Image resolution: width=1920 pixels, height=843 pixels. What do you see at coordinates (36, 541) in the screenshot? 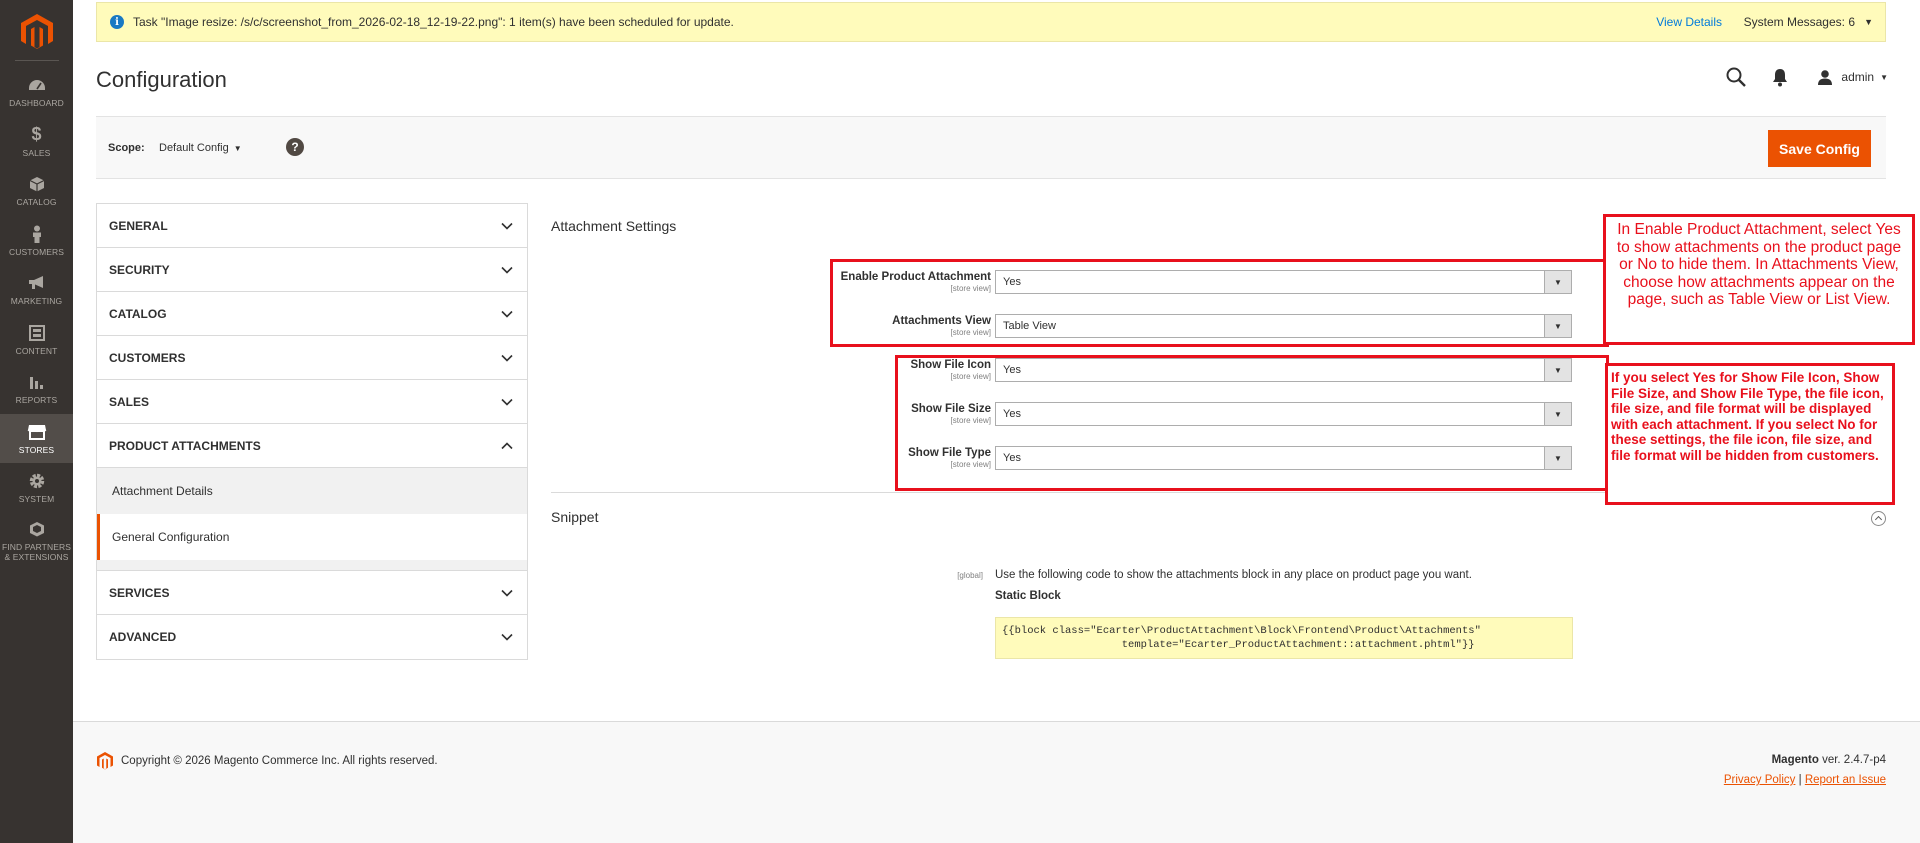
I see `nav-item-find-partners: Find Partners & Extensions` at bounding box center [36, 541].